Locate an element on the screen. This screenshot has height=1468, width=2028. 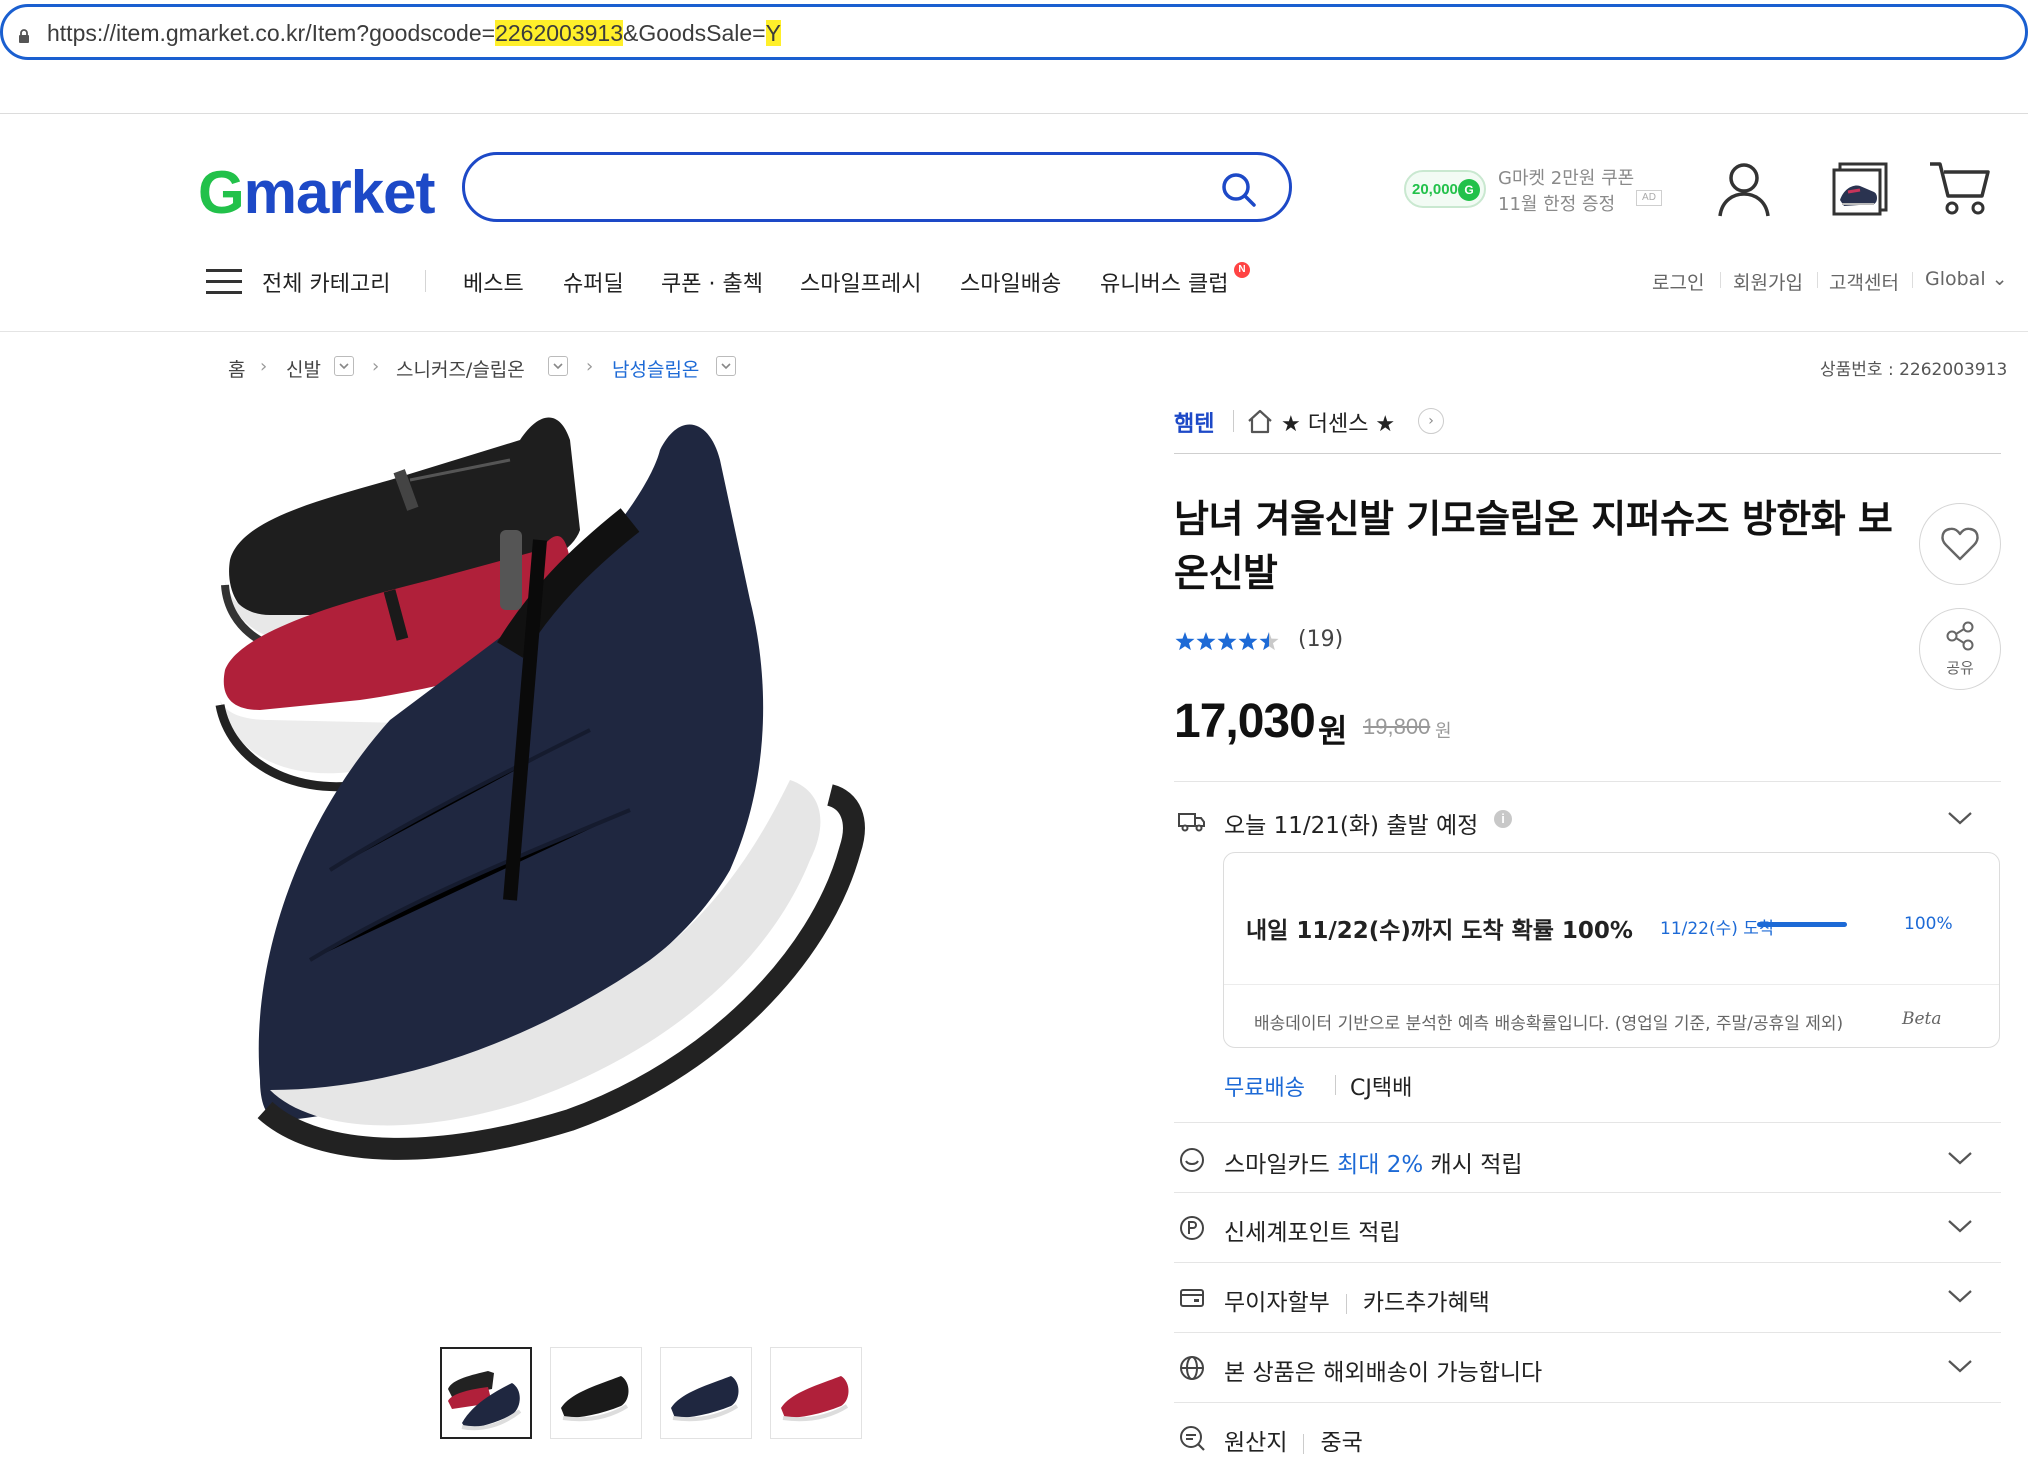
original-price-unit: 원 is located at coordinates (1443, 731).